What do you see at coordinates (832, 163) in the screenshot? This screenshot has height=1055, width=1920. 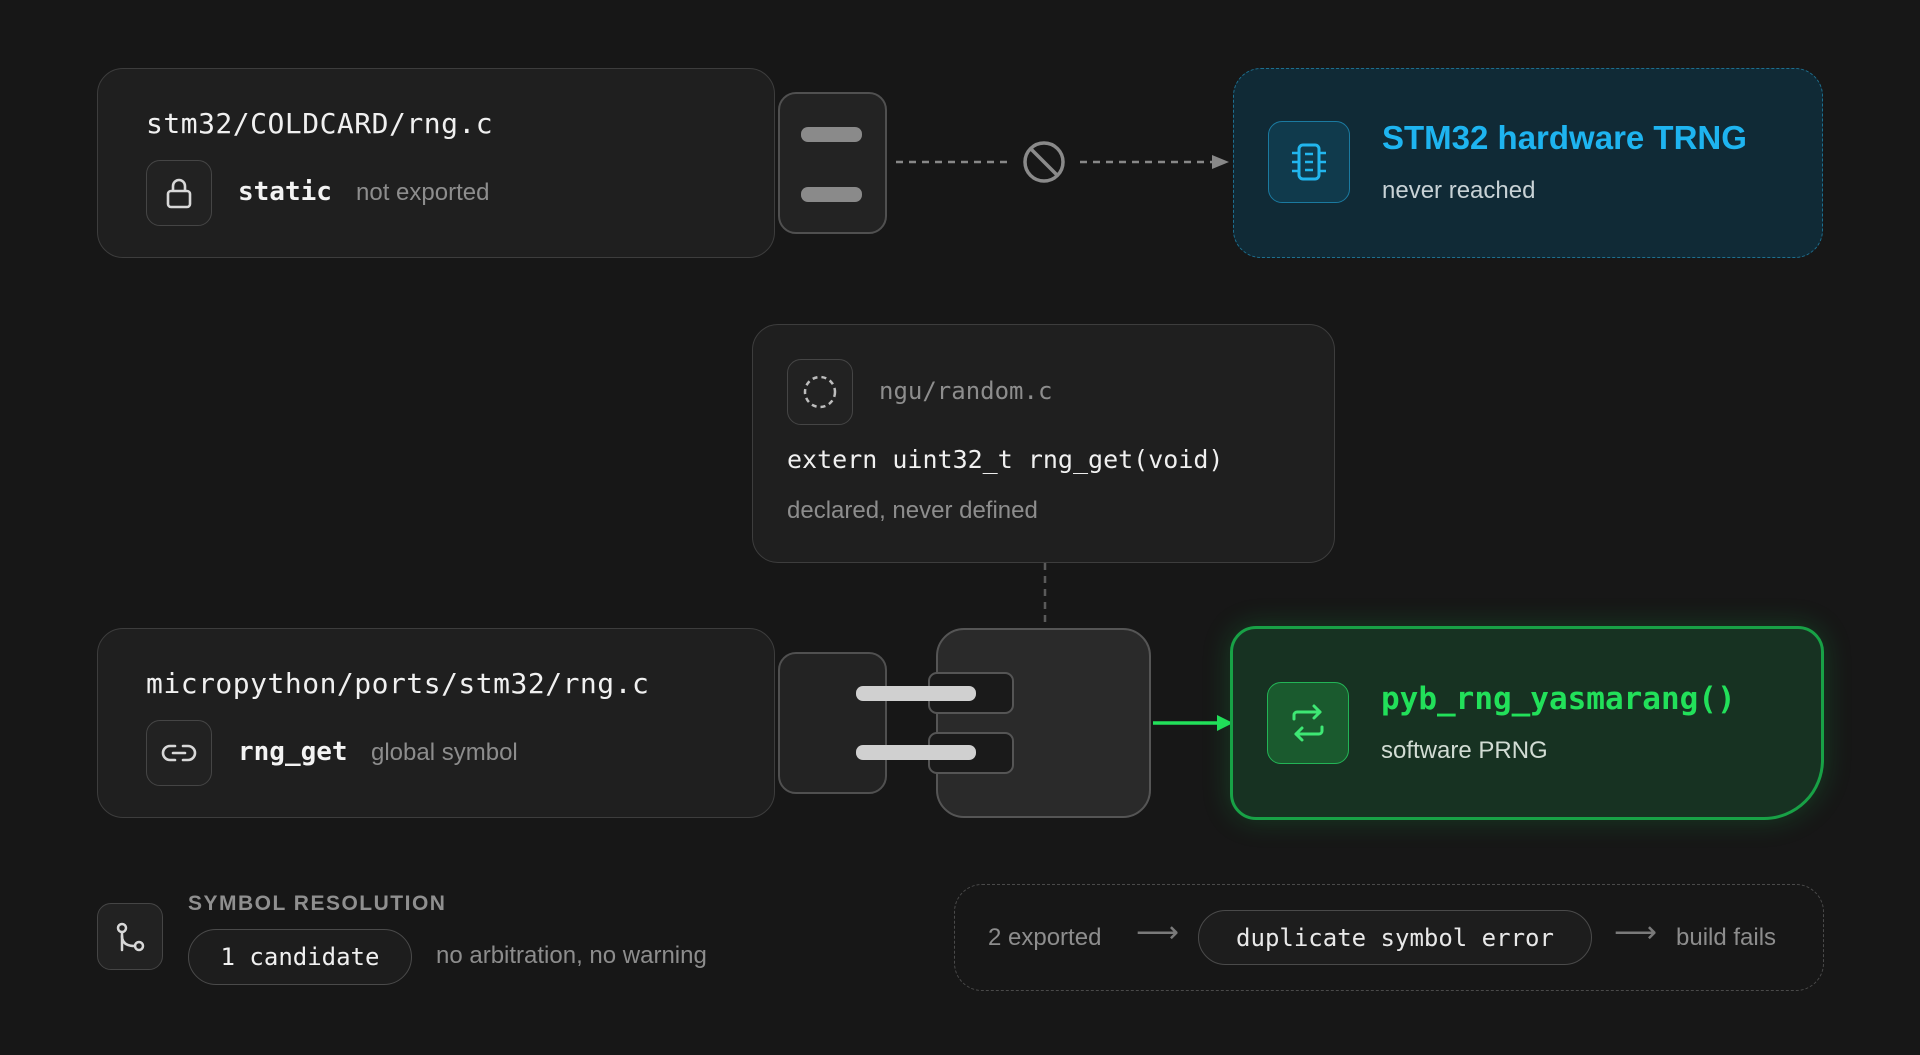 I see `disconnected-plug` at bounding box center [832, 163].